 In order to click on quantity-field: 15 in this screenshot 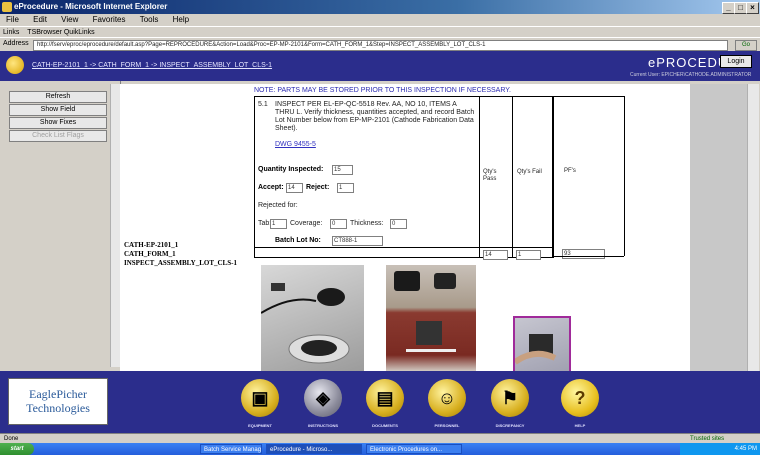, I will do `click(342, 170)`.